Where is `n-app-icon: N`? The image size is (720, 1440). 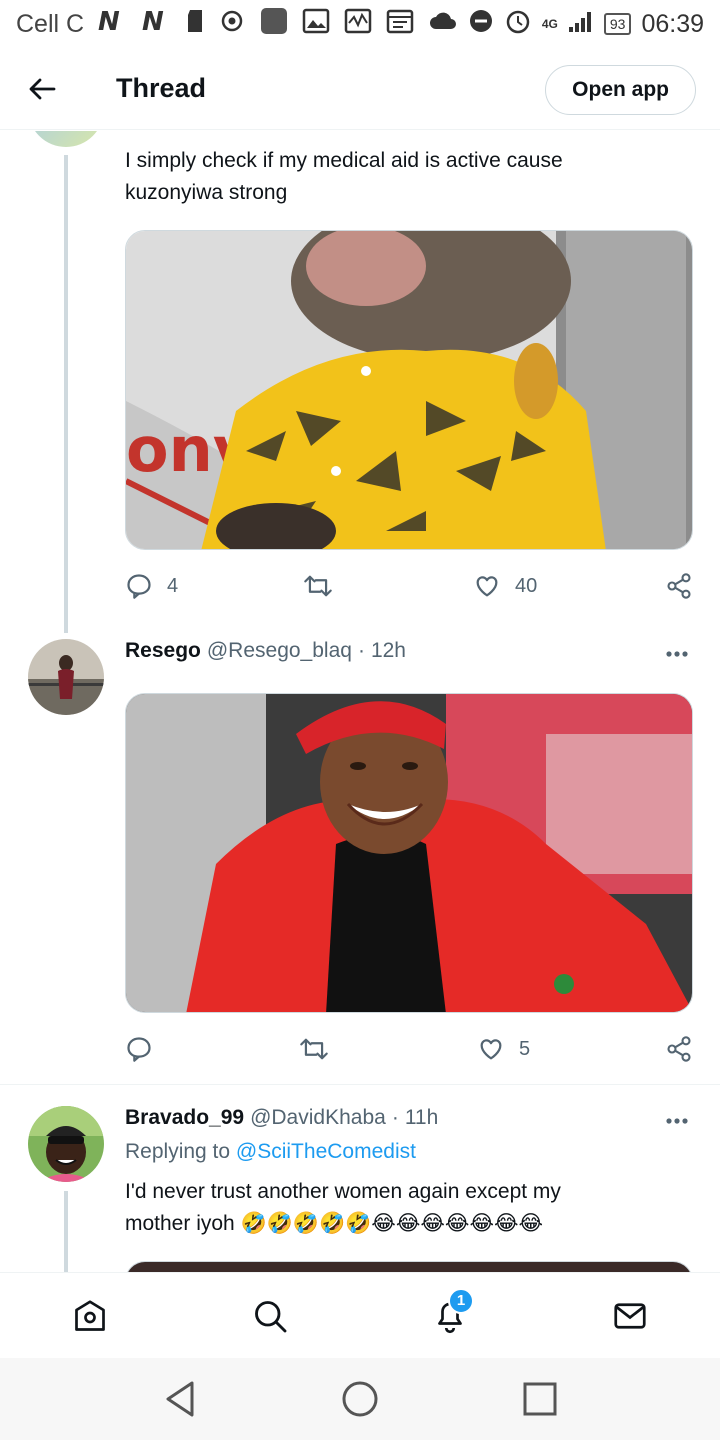
n-app-icon: N is located at coordinates (113, 24).